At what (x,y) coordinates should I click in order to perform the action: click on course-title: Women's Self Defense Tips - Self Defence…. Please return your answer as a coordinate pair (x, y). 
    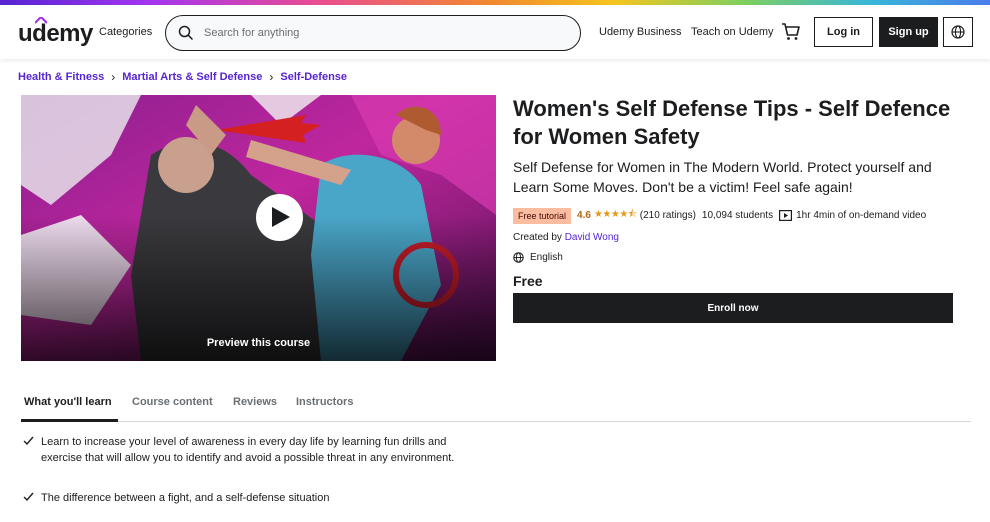
    Looking at the image, I should click on (732, 122).